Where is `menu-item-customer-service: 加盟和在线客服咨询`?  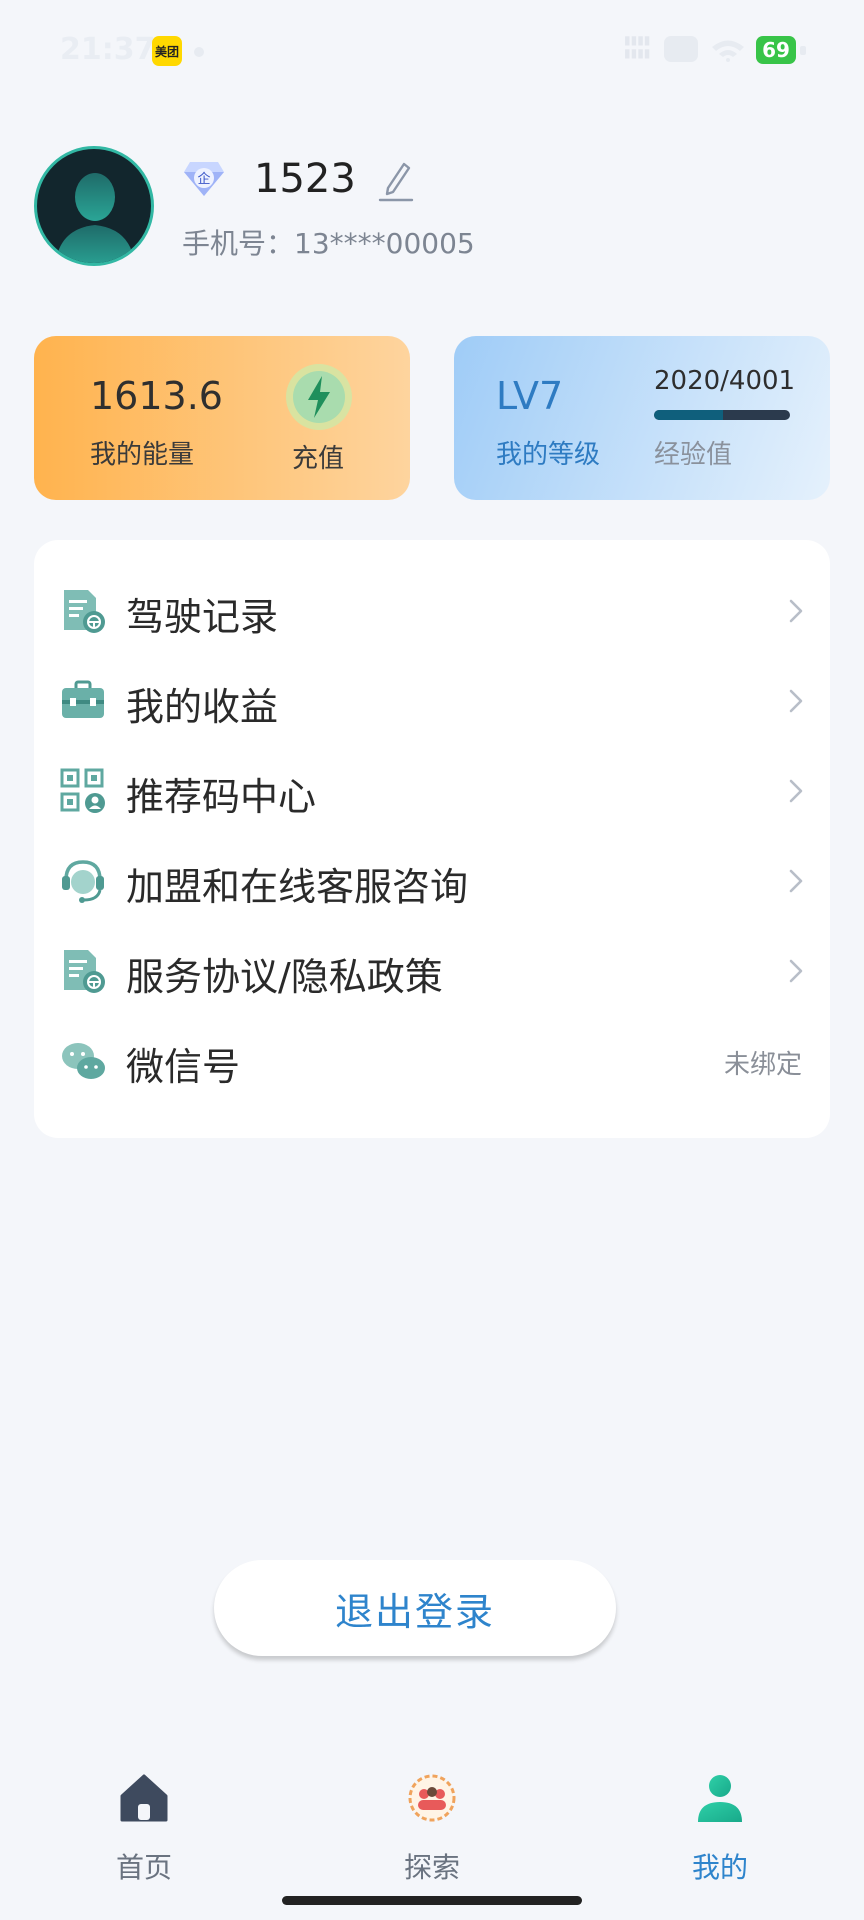
menu-item-customer-service: 加盟和在线客服咨询 is located at coordinates (432, 881).